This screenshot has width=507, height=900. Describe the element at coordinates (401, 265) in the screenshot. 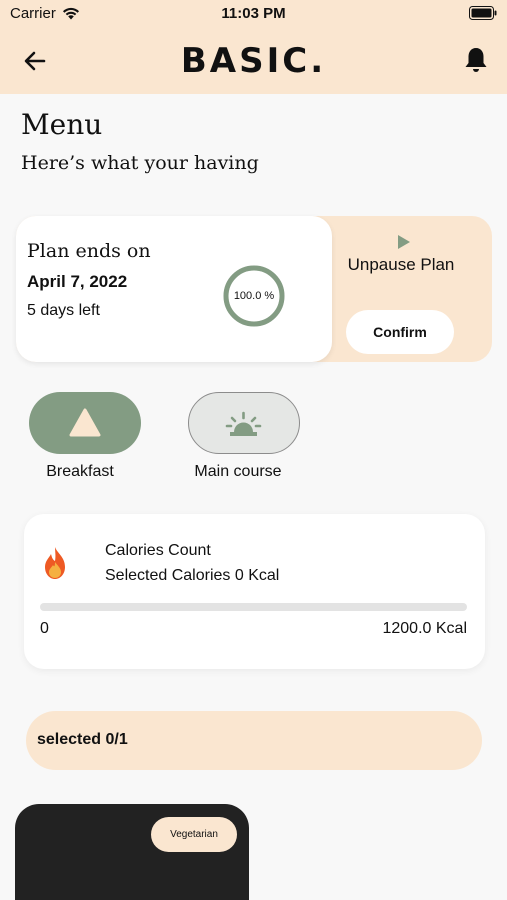

I see `unpause-plan-label: Unpause Plan` at that location.